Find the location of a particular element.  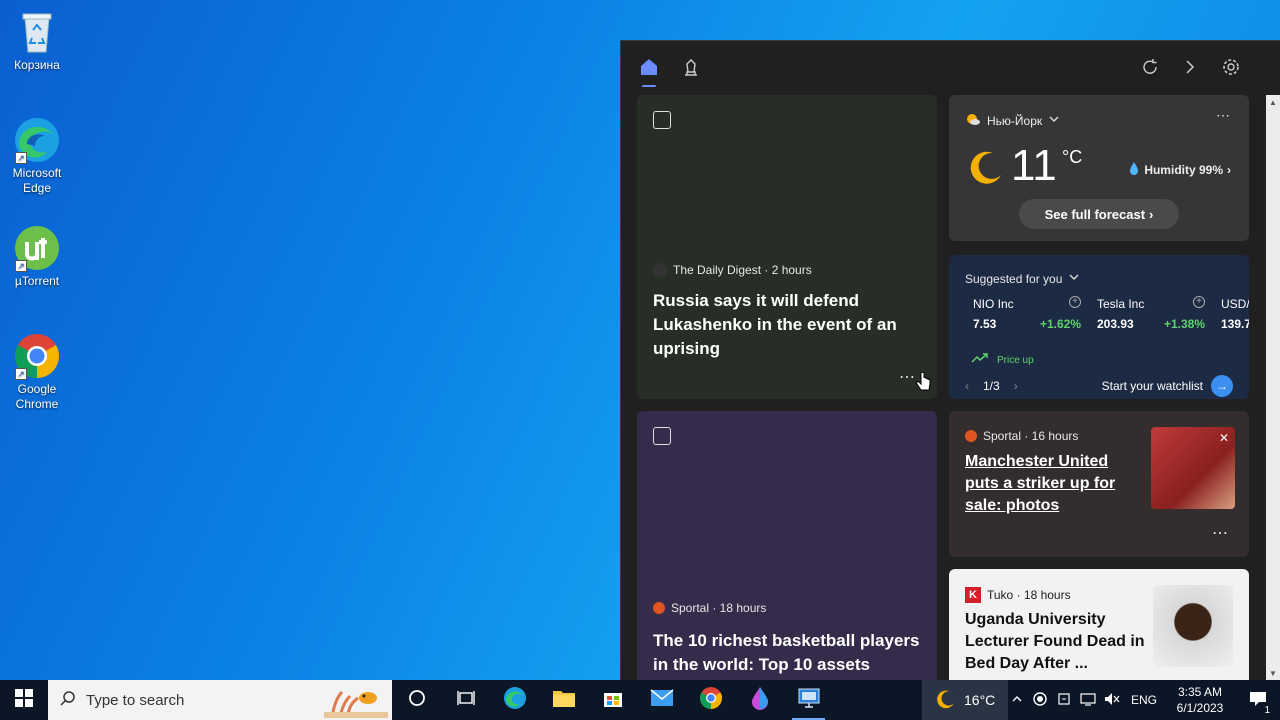

sports-tab is located at coordinates (691, 69).